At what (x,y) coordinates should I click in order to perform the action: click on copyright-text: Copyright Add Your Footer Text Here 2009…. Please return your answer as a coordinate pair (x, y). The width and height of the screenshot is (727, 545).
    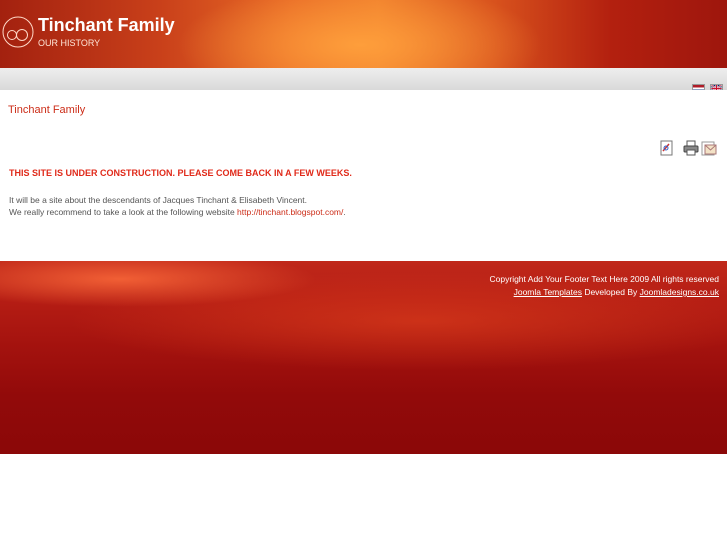
    Looking at the image, I should click on (604, 279).